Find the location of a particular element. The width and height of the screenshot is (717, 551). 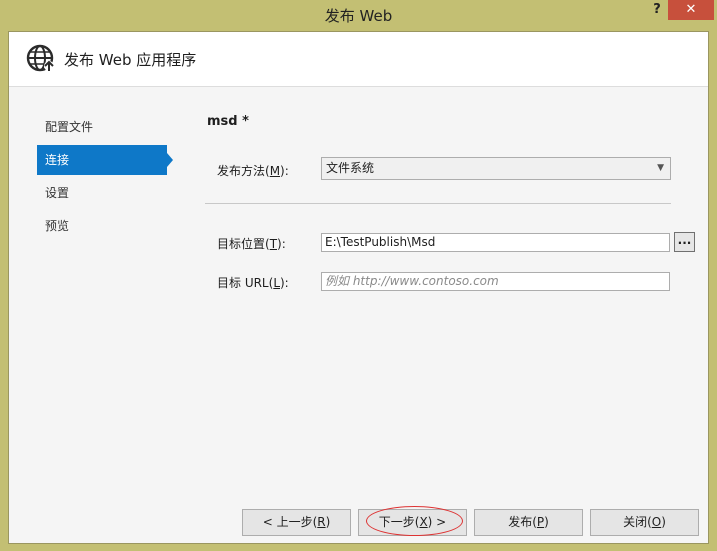

previous-button: < 上一步(R) is located at coordinates (296, 522).